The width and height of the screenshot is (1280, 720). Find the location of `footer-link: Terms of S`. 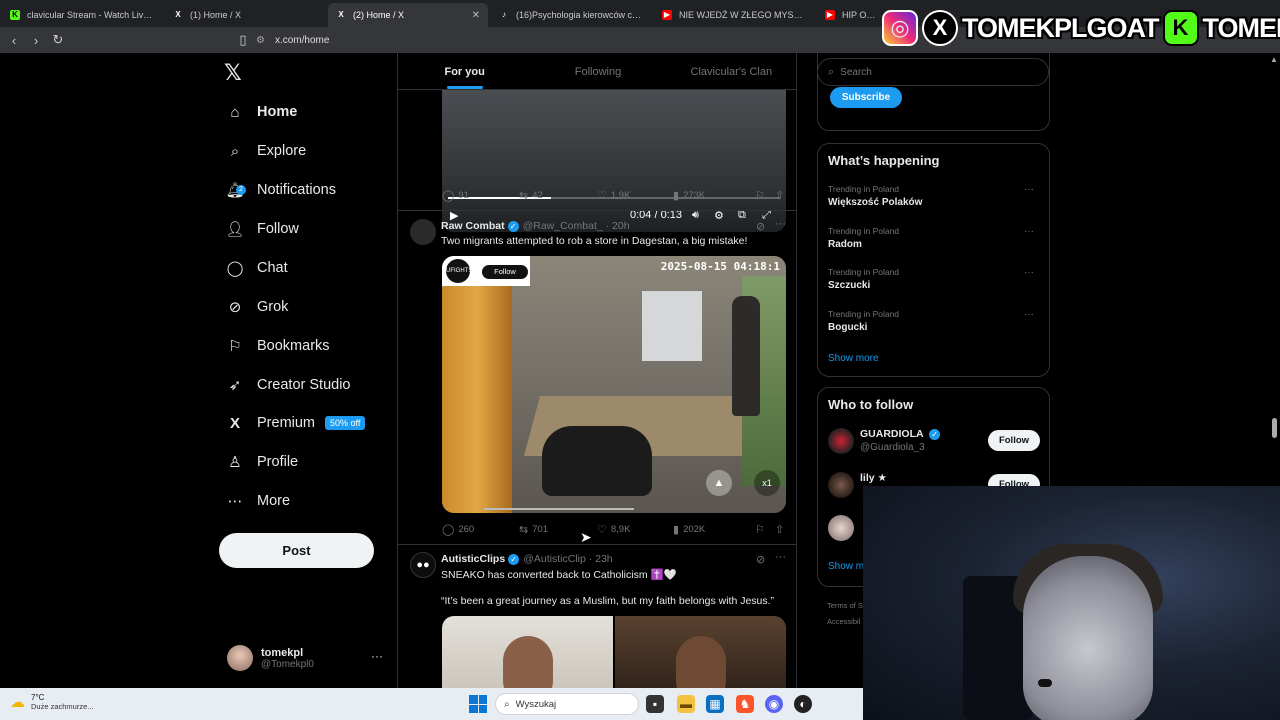

footer-link: Terms of S is located at coordinates (845, 606).